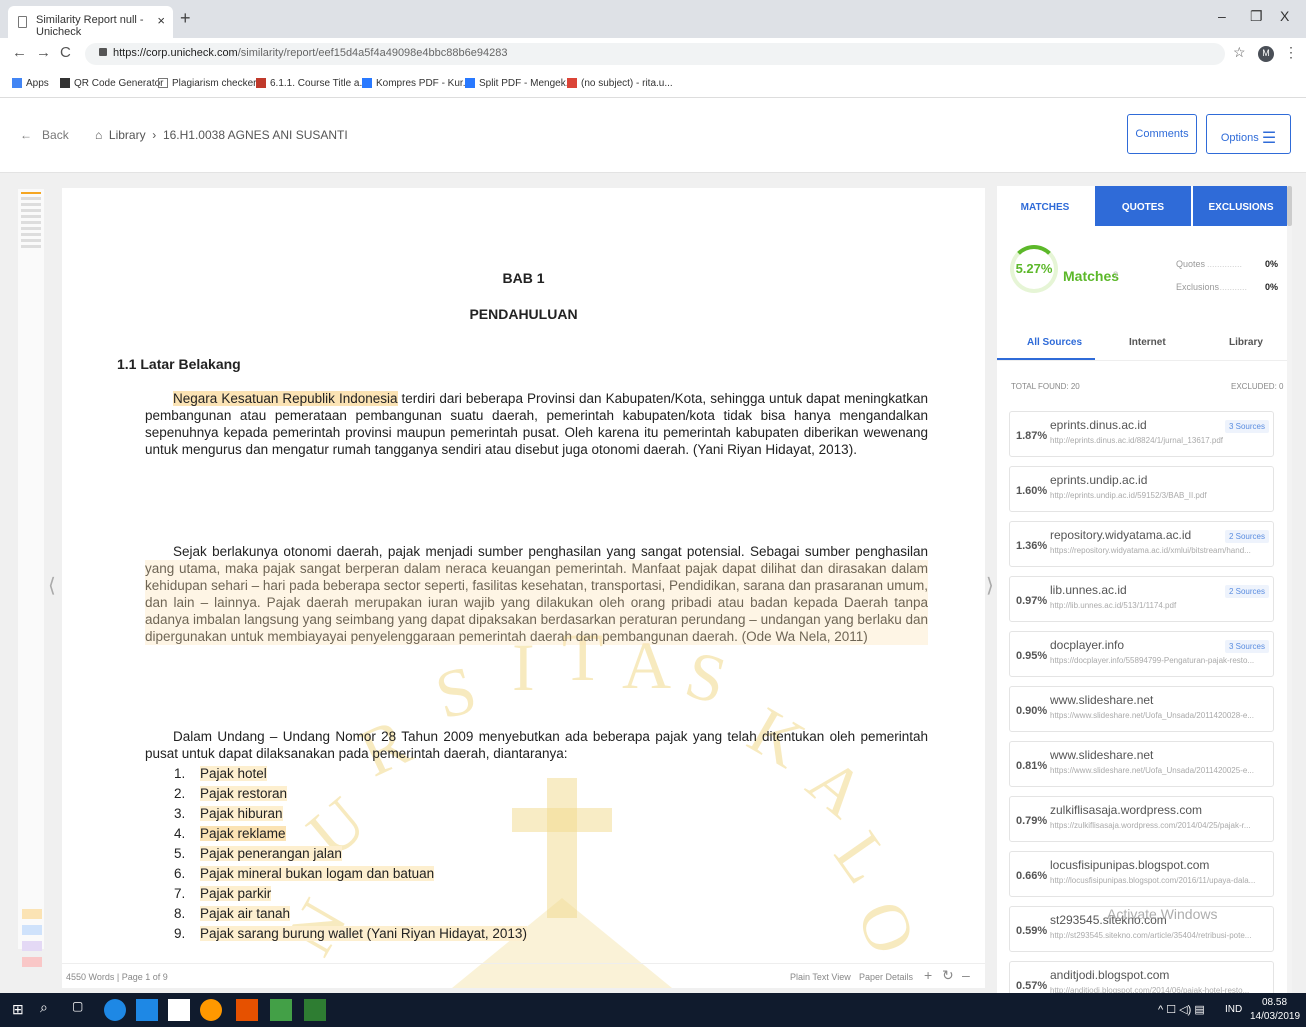 This screenshot has height=1027, width=1306. Describe the element at coordinates (179, 1010) in the screenshot. I see `file-explorer-icon` at that location.